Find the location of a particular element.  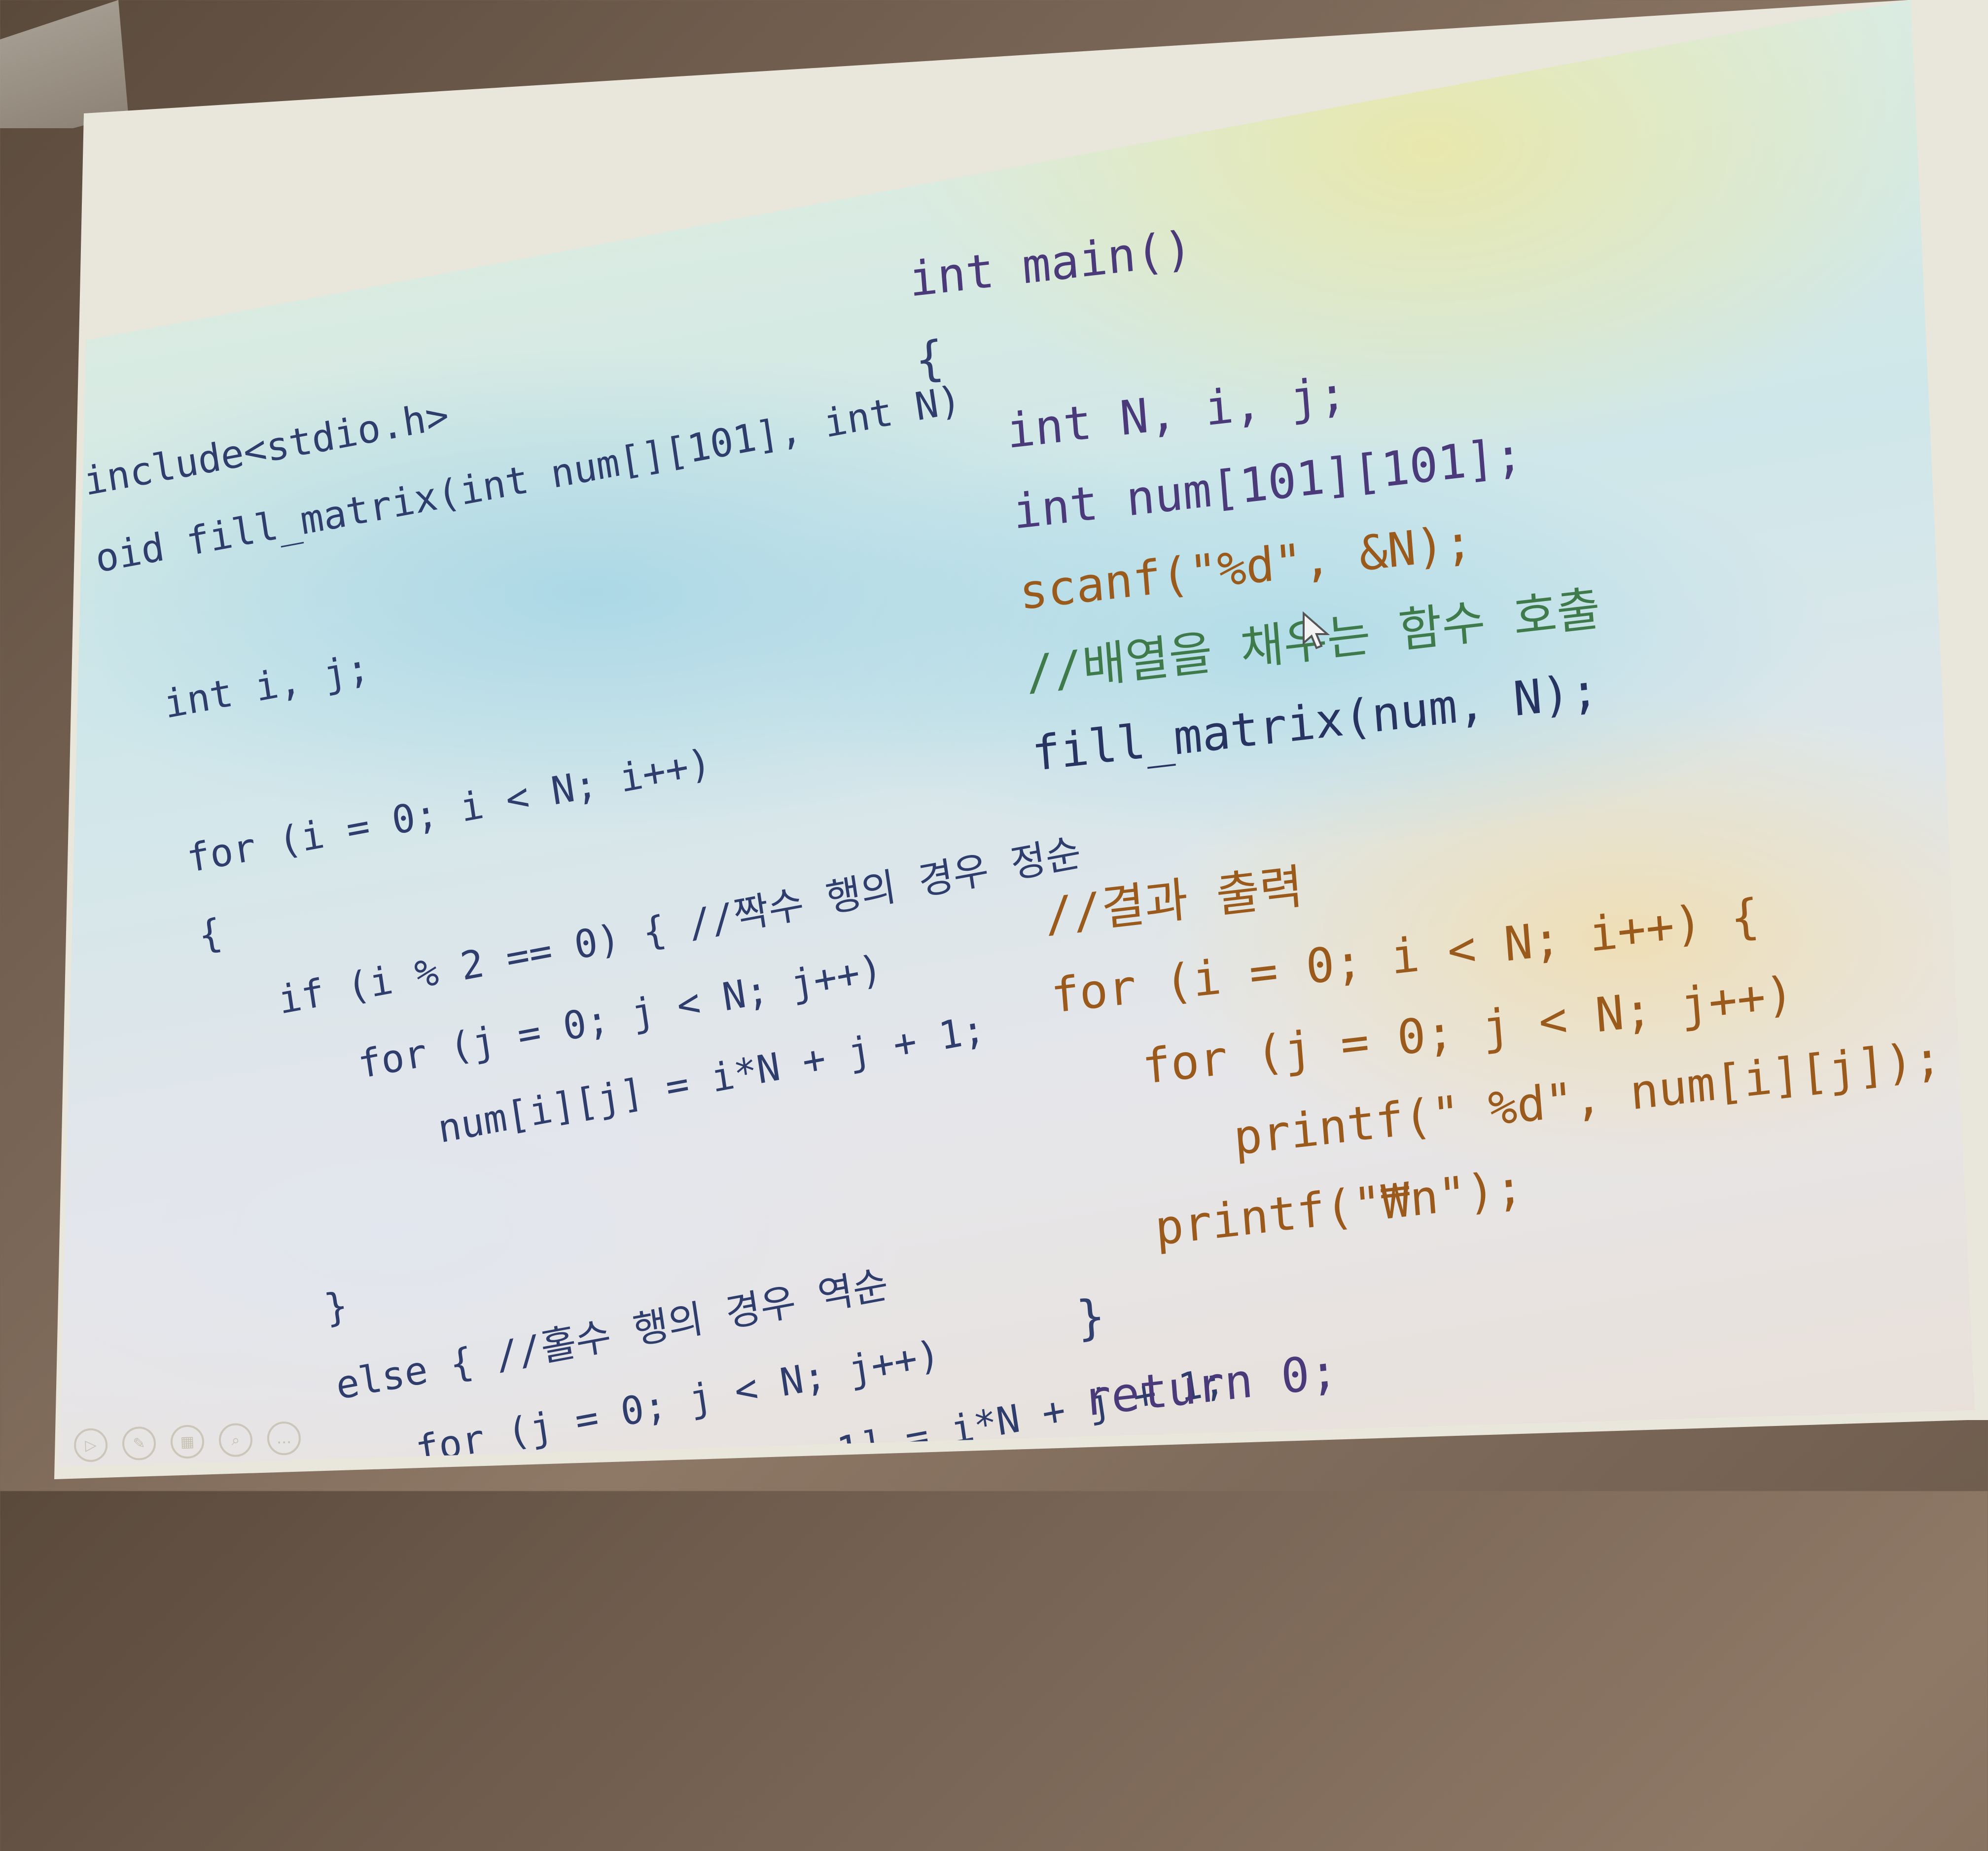

projector-edge is located at coordinates (64, 64).